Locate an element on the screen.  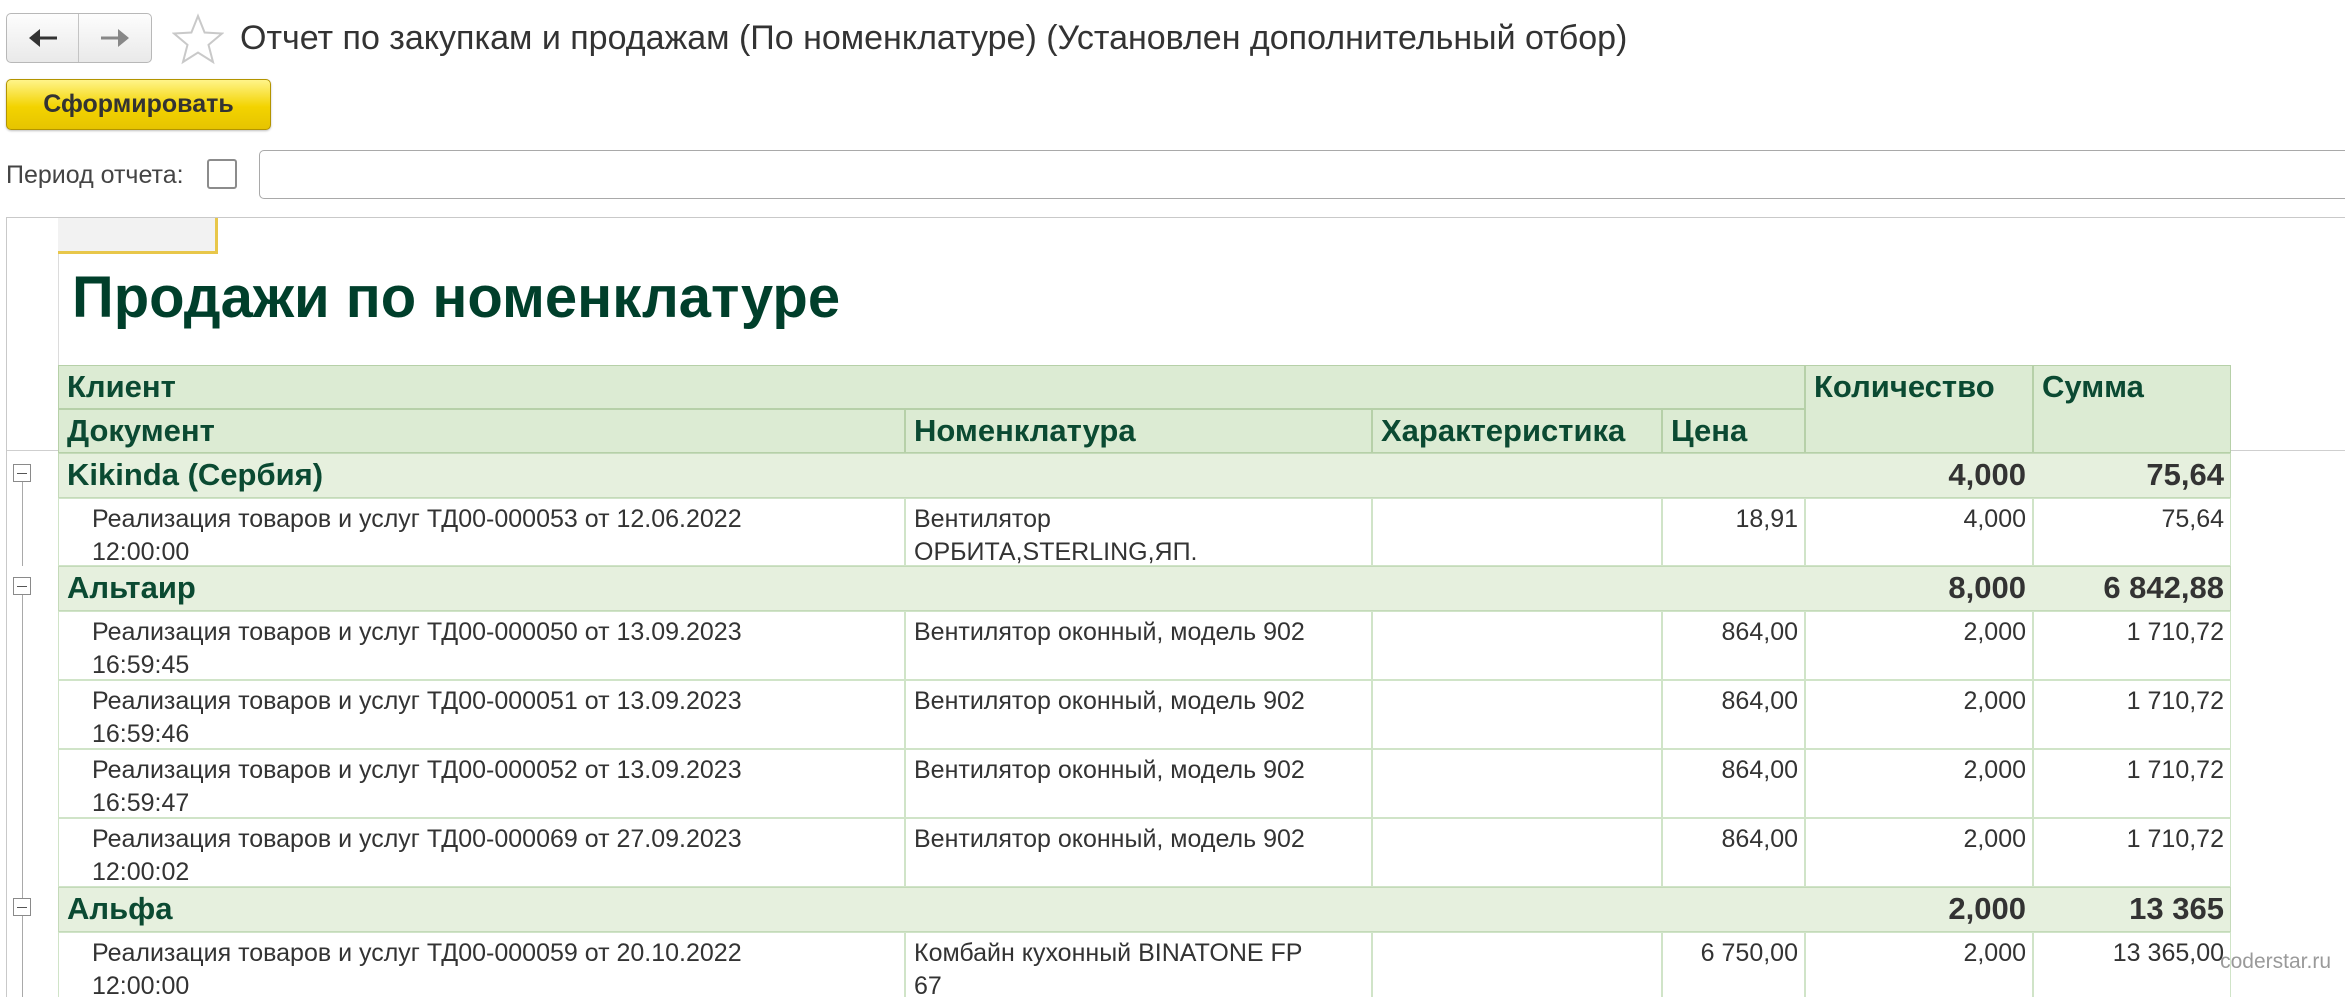
favorite-button is located at coordinates (198, 39).